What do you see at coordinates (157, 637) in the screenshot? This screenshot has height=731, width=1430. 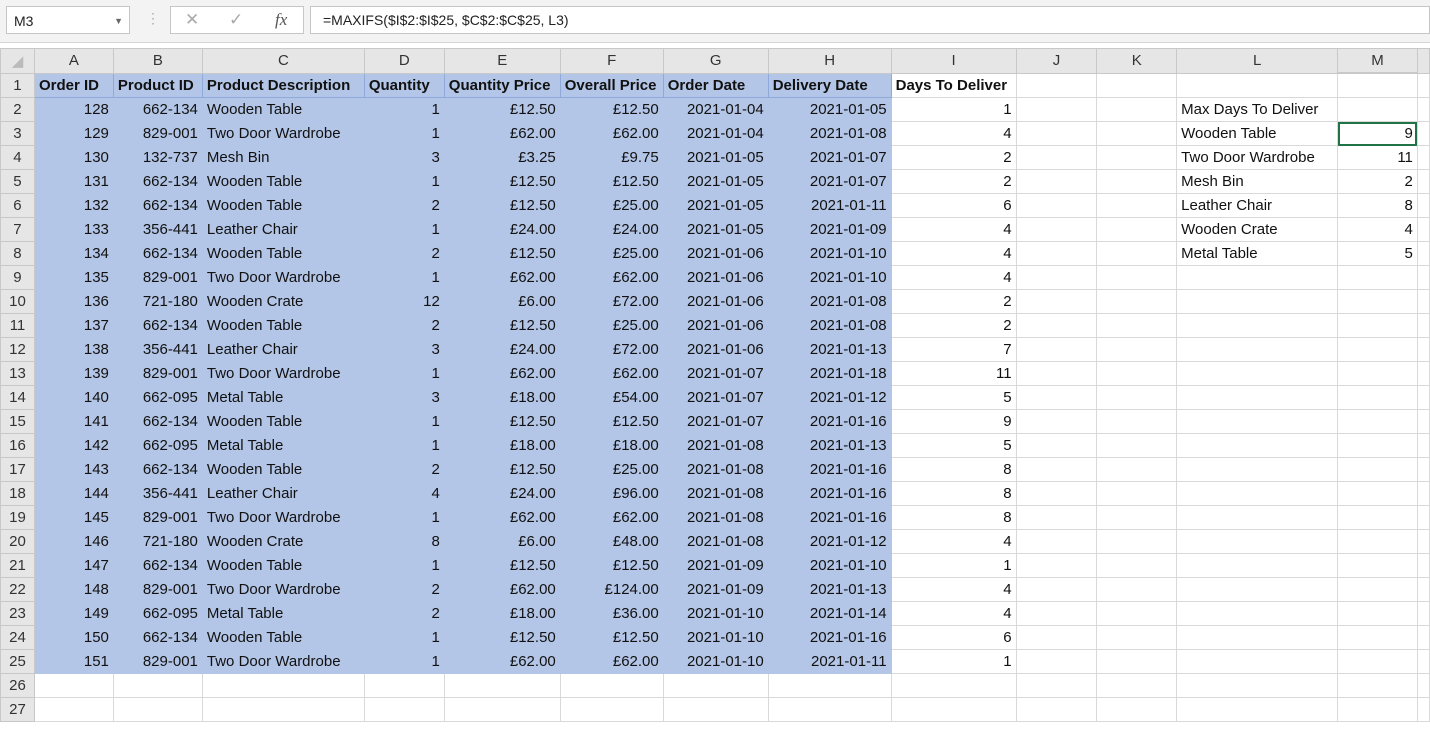 I see `cell-b24: 662-134` at bounding box center [157, 637].